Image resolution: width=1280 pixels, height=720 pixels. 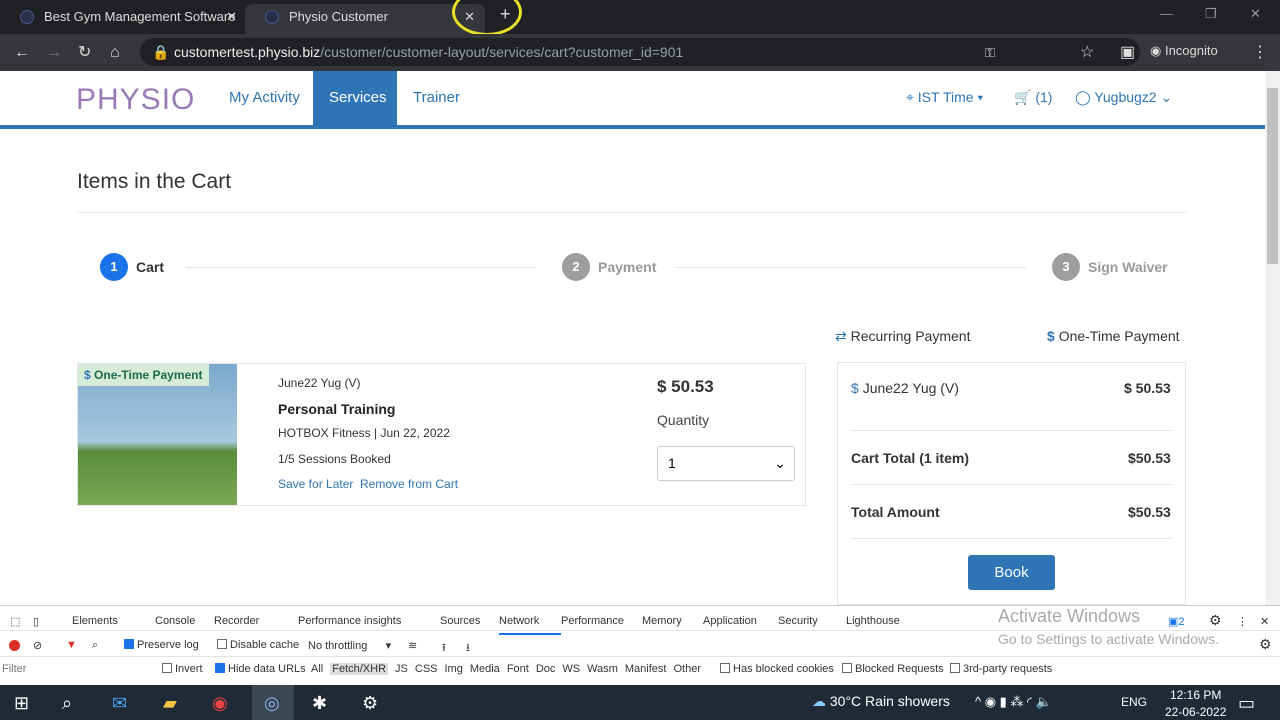 I want to click on file-explorer-icon: ▰, so click(x=170, y=703).